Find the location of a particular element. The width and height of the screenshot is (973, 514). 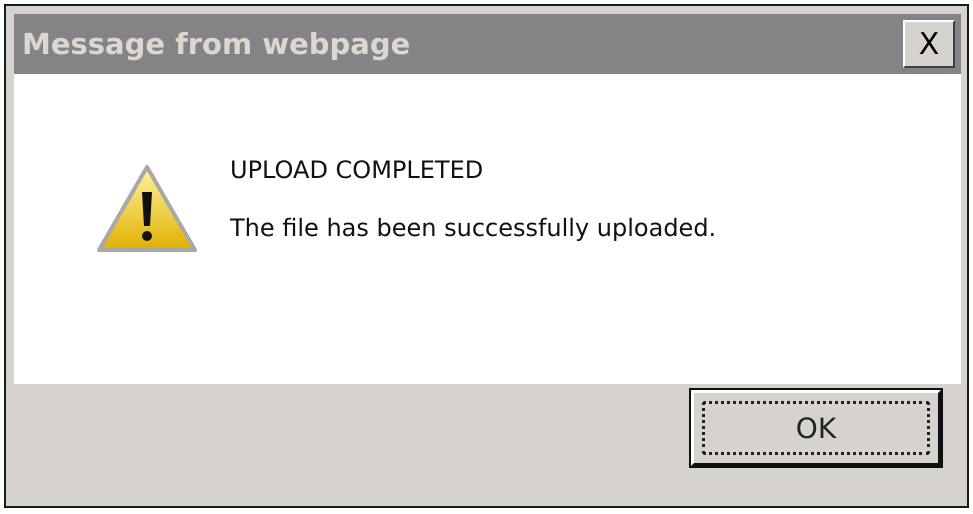

close-button: X is located at coordinates (929, 44).